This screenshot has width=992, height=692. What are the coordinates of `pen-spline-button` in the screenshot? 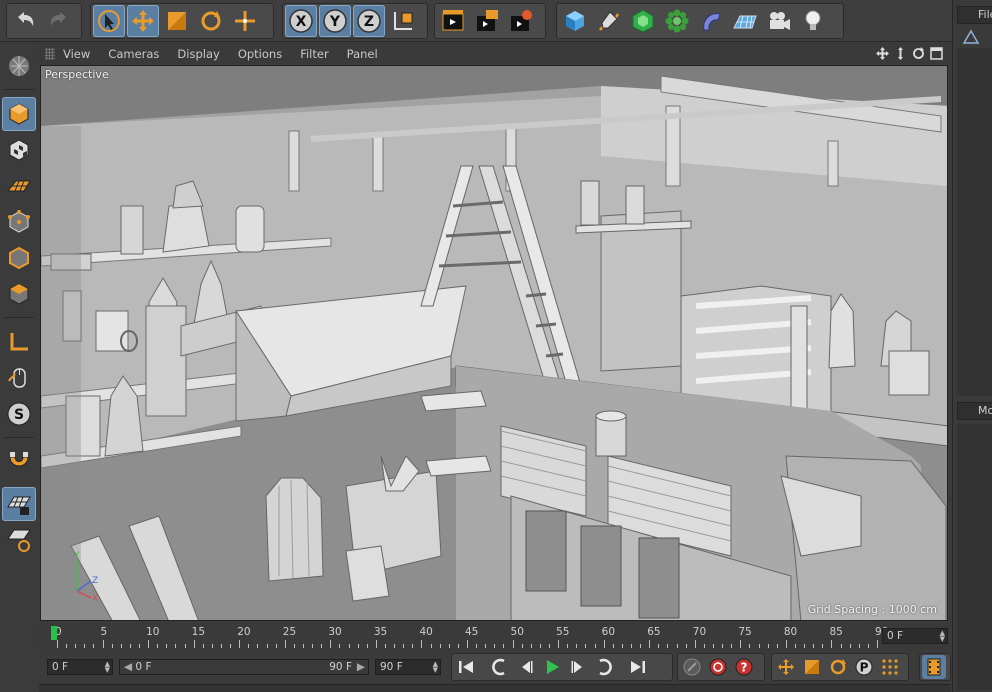 It's located at (609, 21).